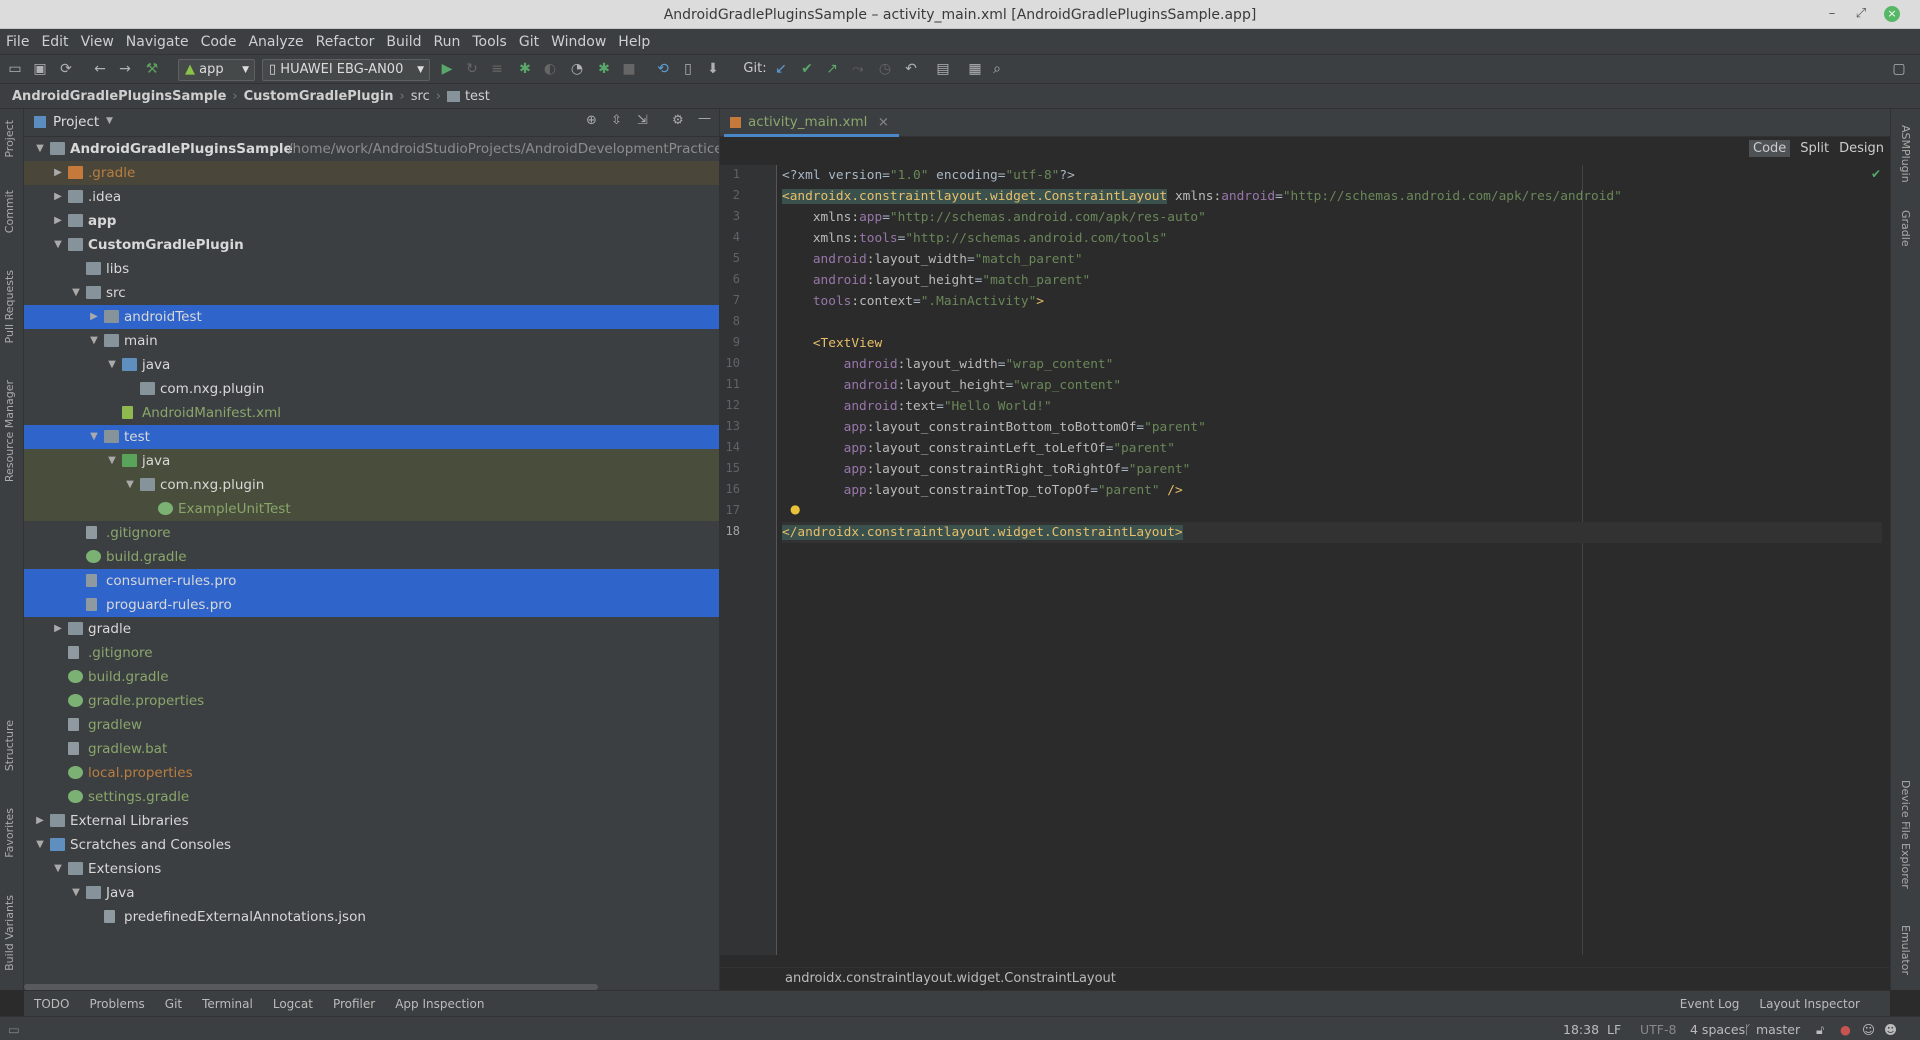 This screenshot has height=1040, width=1920. I want to click on indent-setting: 4 spaces, so click(1717, 1029).